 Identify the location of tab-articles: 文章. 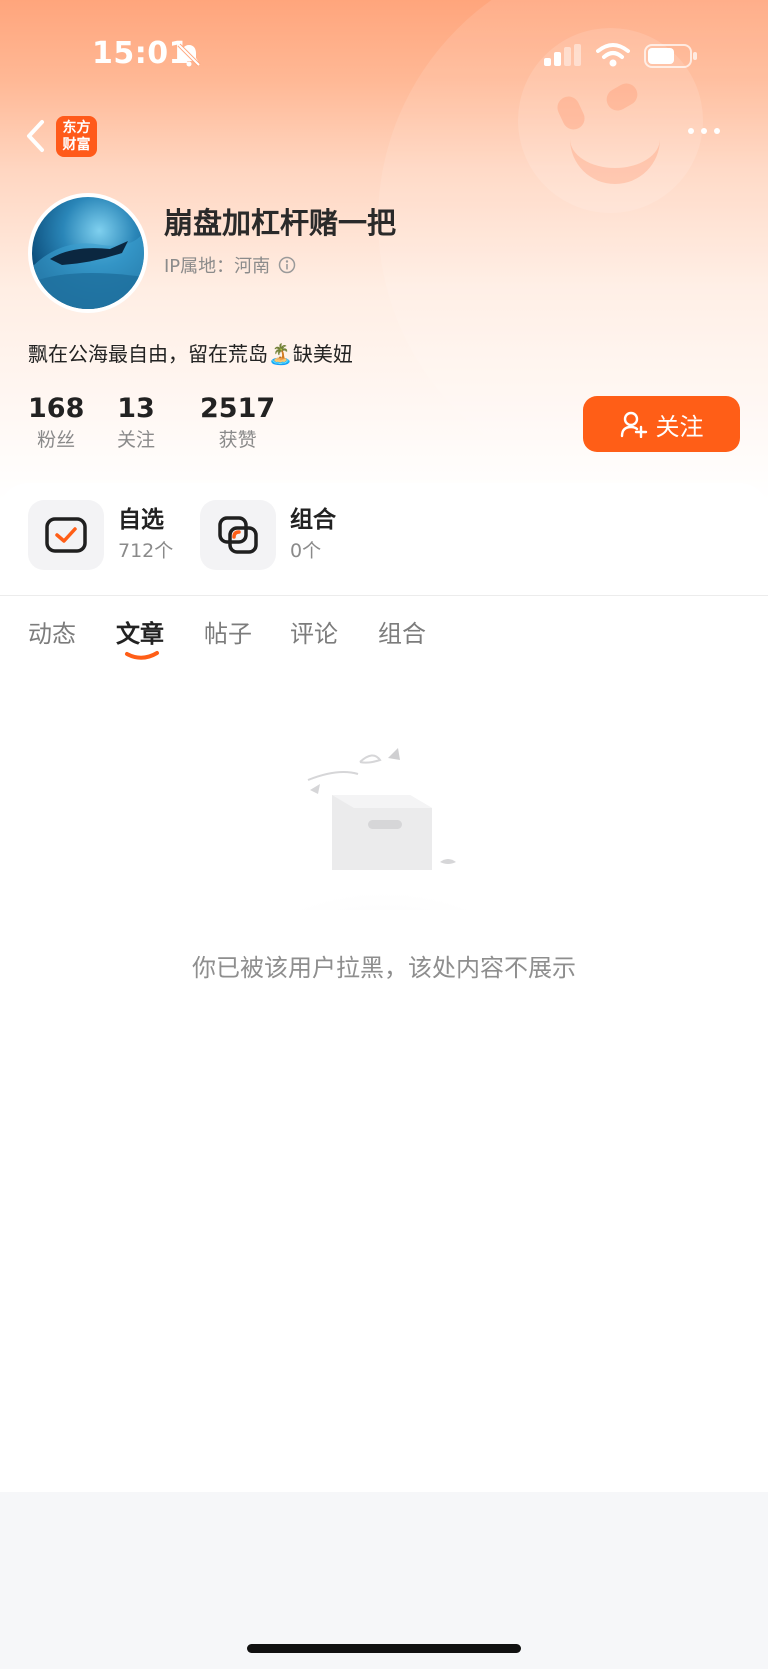
(140, 631).